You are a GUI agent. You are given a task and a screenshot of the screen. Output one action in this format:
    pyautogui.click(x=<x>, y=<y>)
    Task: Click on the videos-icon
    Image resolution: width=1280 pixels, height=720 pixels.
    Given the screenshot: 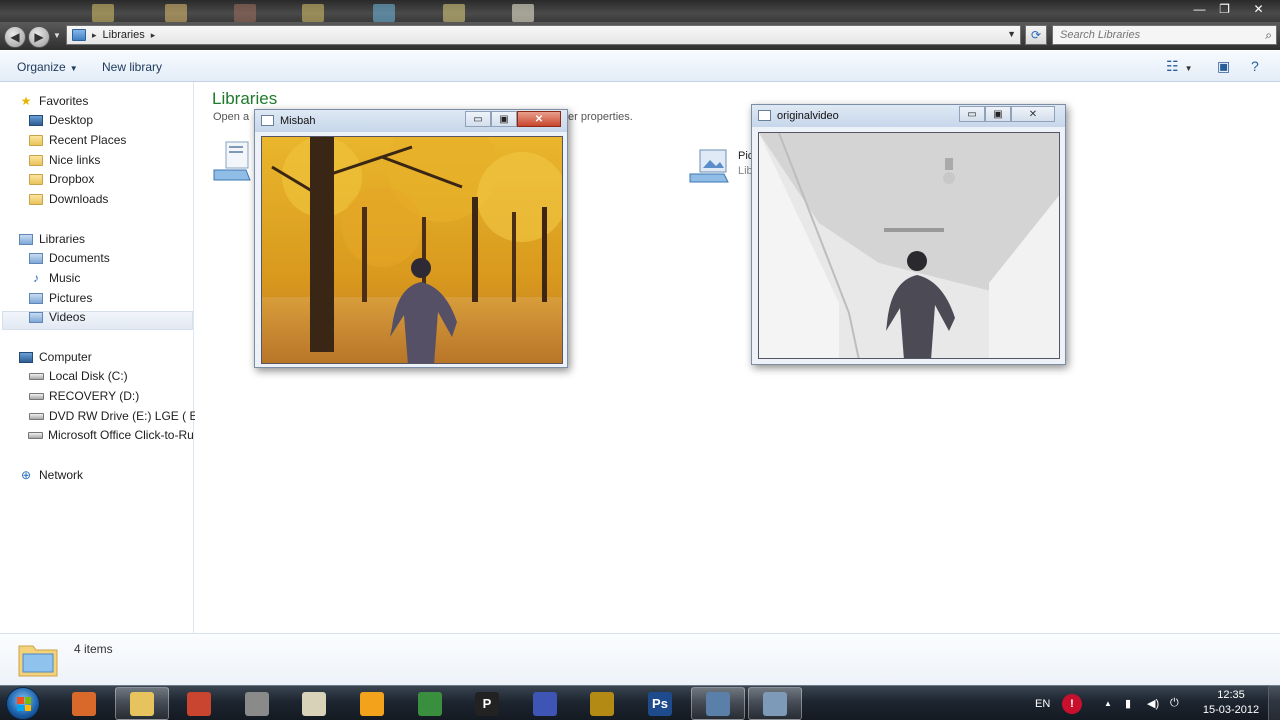 What is the action you would take?
    pyautogui.click(x=36, y=317)
    